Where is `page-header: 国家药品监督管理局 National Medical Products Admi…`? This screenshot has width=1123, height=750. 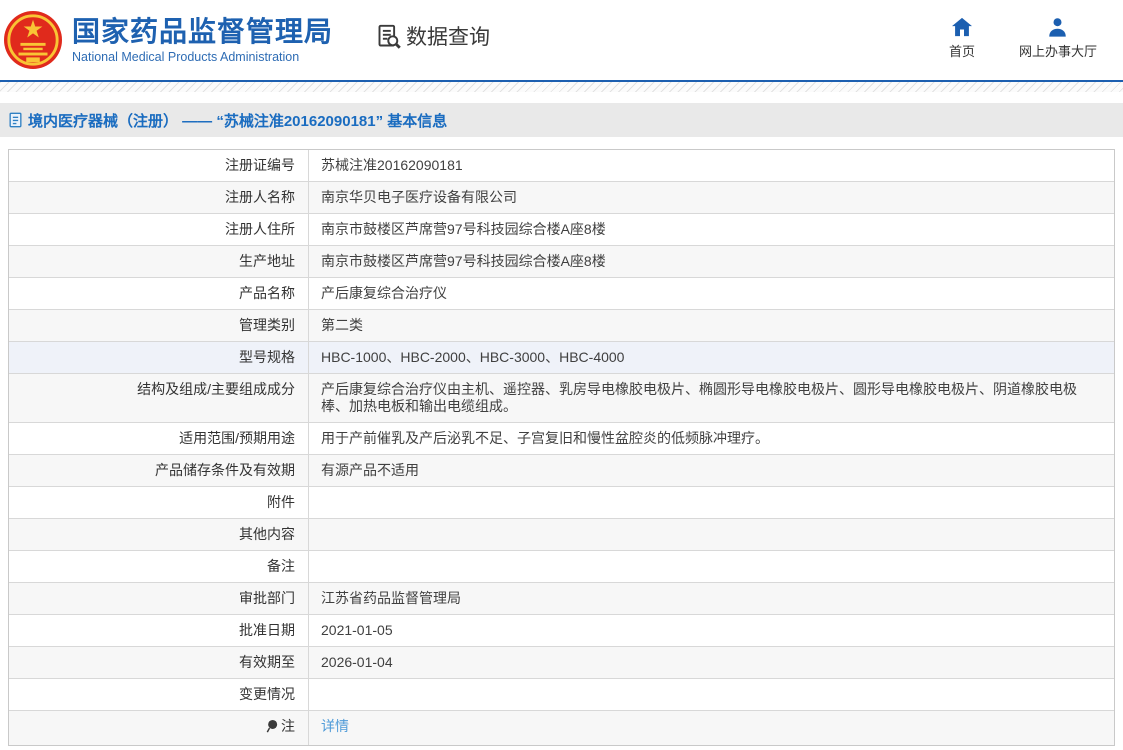 page-header: 国家药品监督管理局 National Medical Products Admi… is located at coordinates (561, 41).